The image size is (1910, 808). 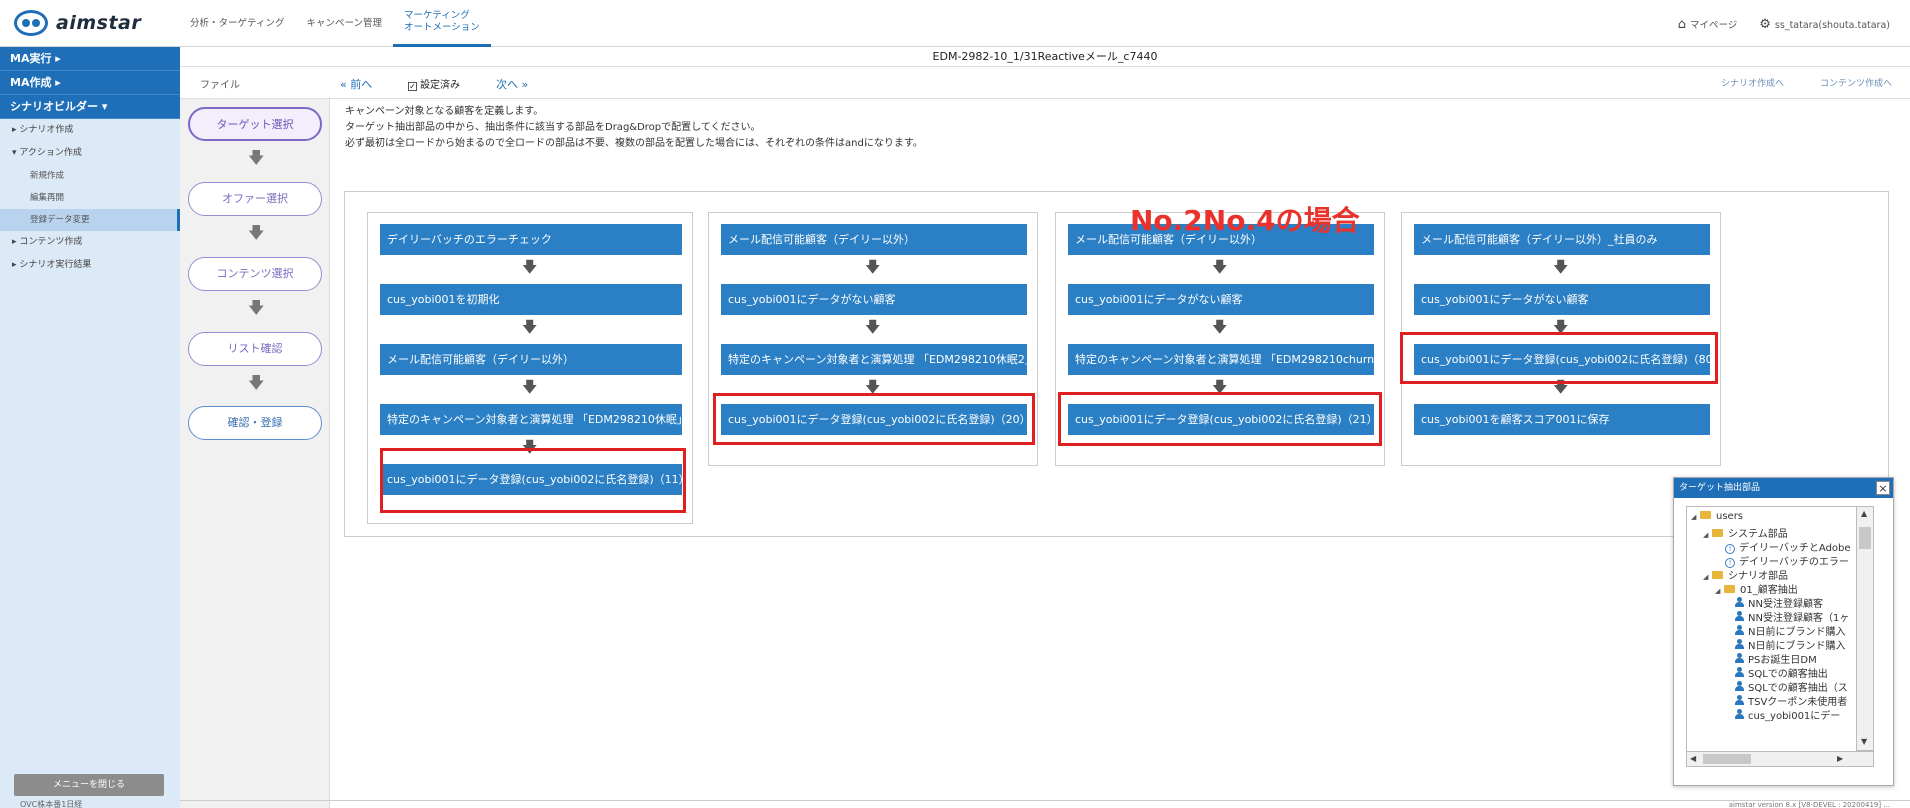 I want to click on vertical-scrollbar: ▲ ▼, so click(x=1865, y=628).